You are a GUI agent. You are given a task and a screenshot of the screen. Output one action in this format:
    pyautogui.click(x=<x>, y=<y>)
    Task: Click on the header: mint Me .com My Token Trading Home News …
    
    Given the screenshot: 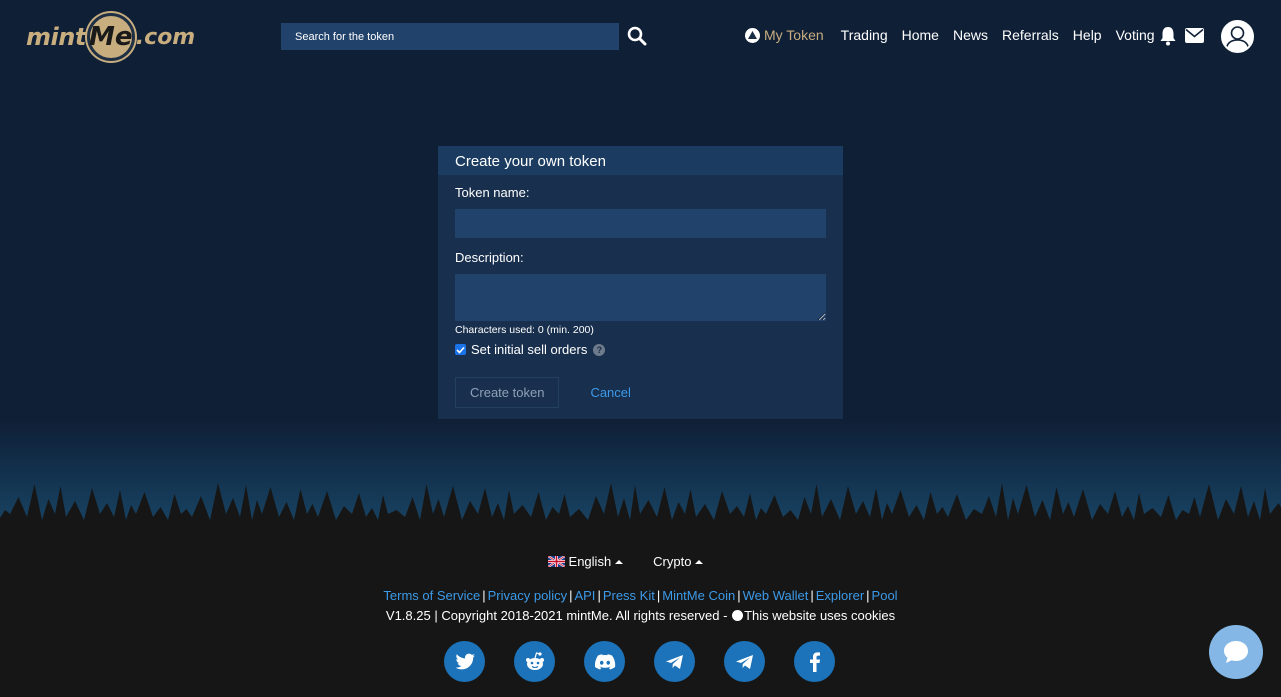 What is the action you would take?
    pyautogui.click(x=640, y=37)
    